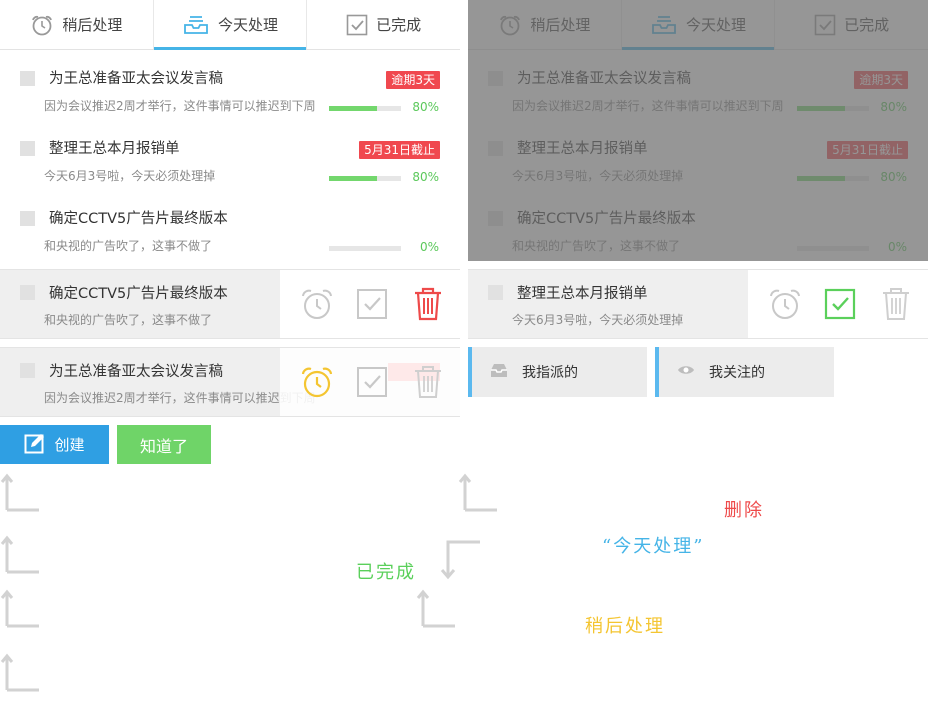 Image resolution: width=936 pixels, height=716 pixels. I want to click on inbox-icon, so click(499, 372).